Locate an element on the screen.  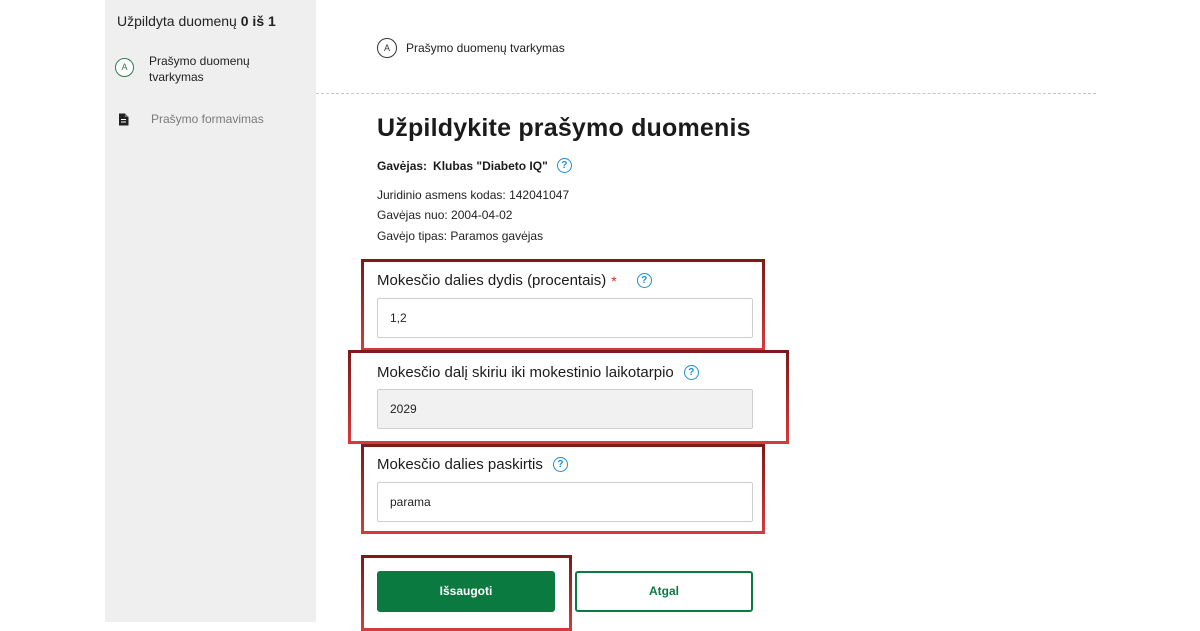
recipient-since: Gavėjas nuo: 2004-04-02 is located at coordinates (445, 215).